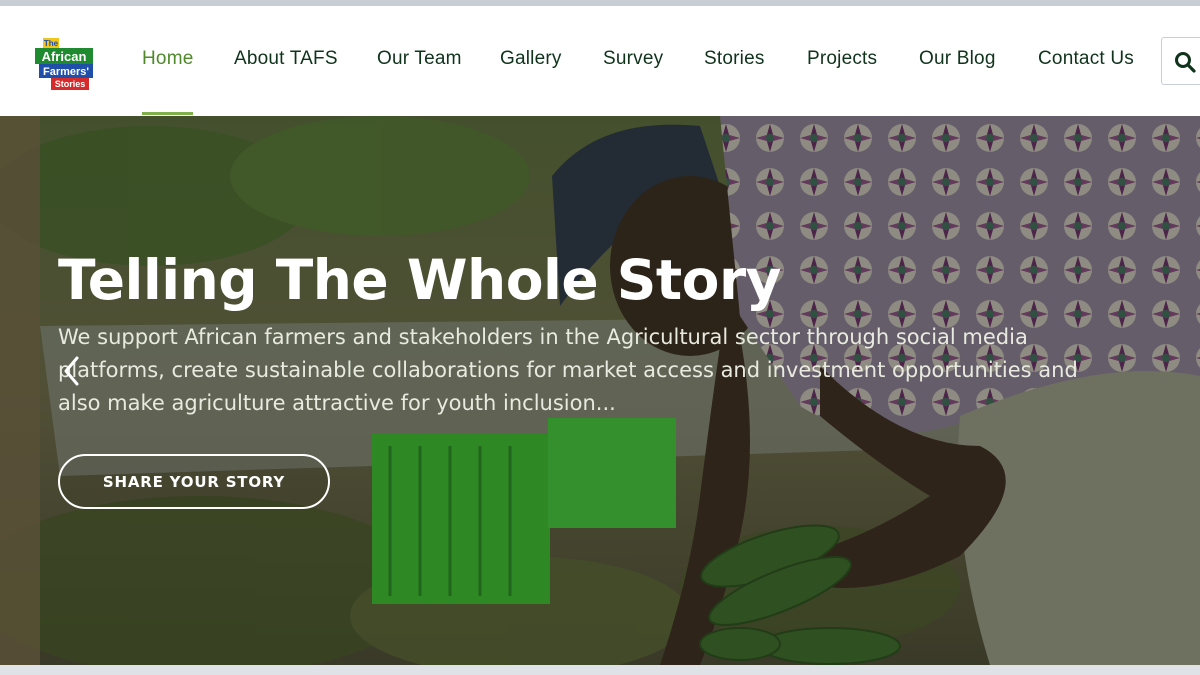  What do you see at coordinates (957, 59) in the screenshot?
I see `nav-our-blog: Our Blog` at bounding box center [957, 59].